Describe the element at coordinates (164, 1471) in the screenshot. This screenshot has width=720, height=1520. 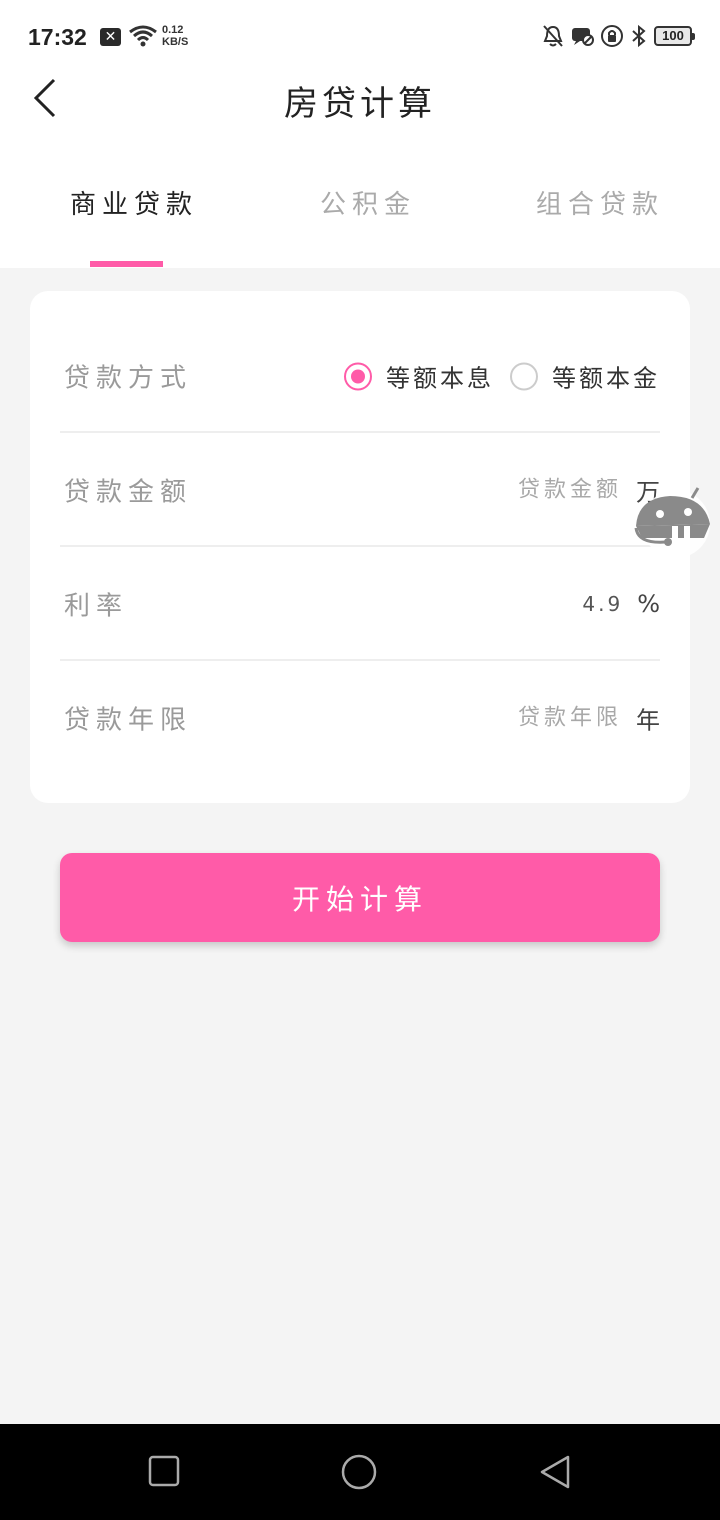
I see `recent-apps-icon` at that location.